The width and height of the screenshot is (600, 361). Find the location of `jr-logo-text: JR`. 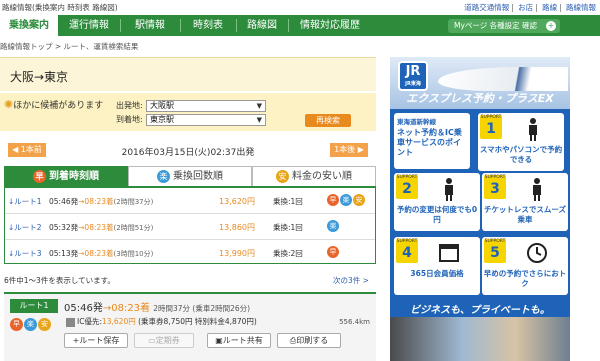

jr-logo-text: JR is located at coordinates (413, 71).